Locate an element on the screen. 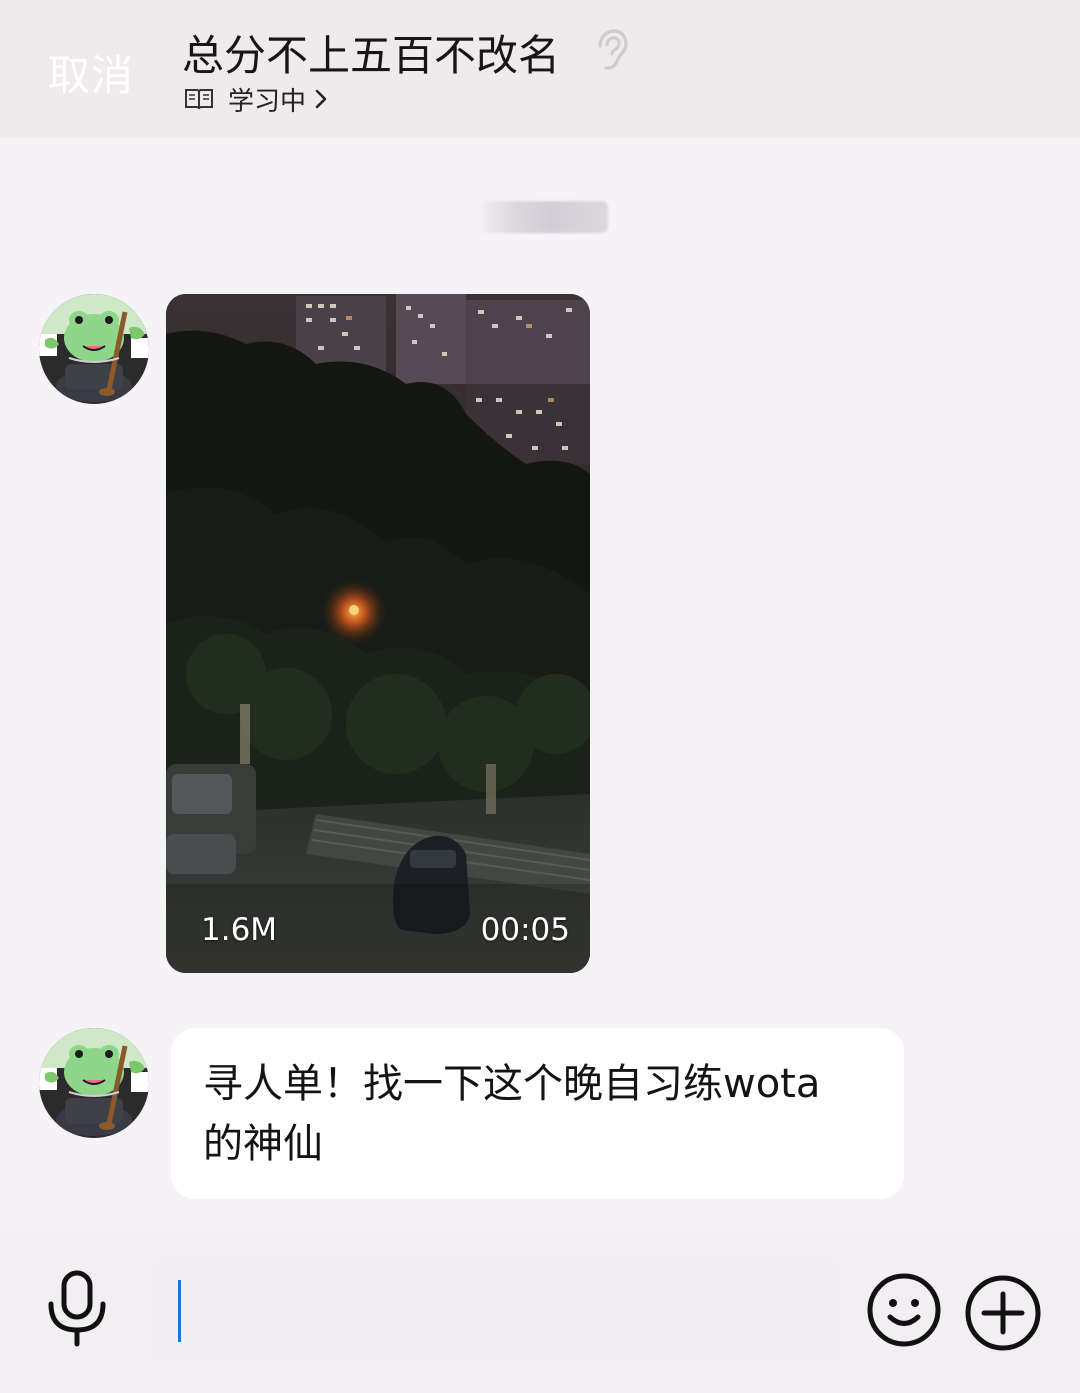 The width and height of the screenshot is (1080, 1393). plus-icon is located at coordinates (1003, 1313).